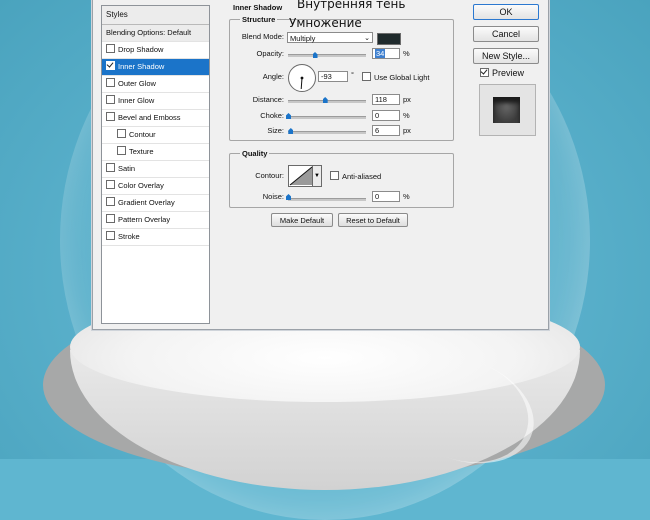 This screenshot has width=650, height=520. Describe the element at coordinates (386, 130) in the screenshot. I see `size-input: 6` at that location.